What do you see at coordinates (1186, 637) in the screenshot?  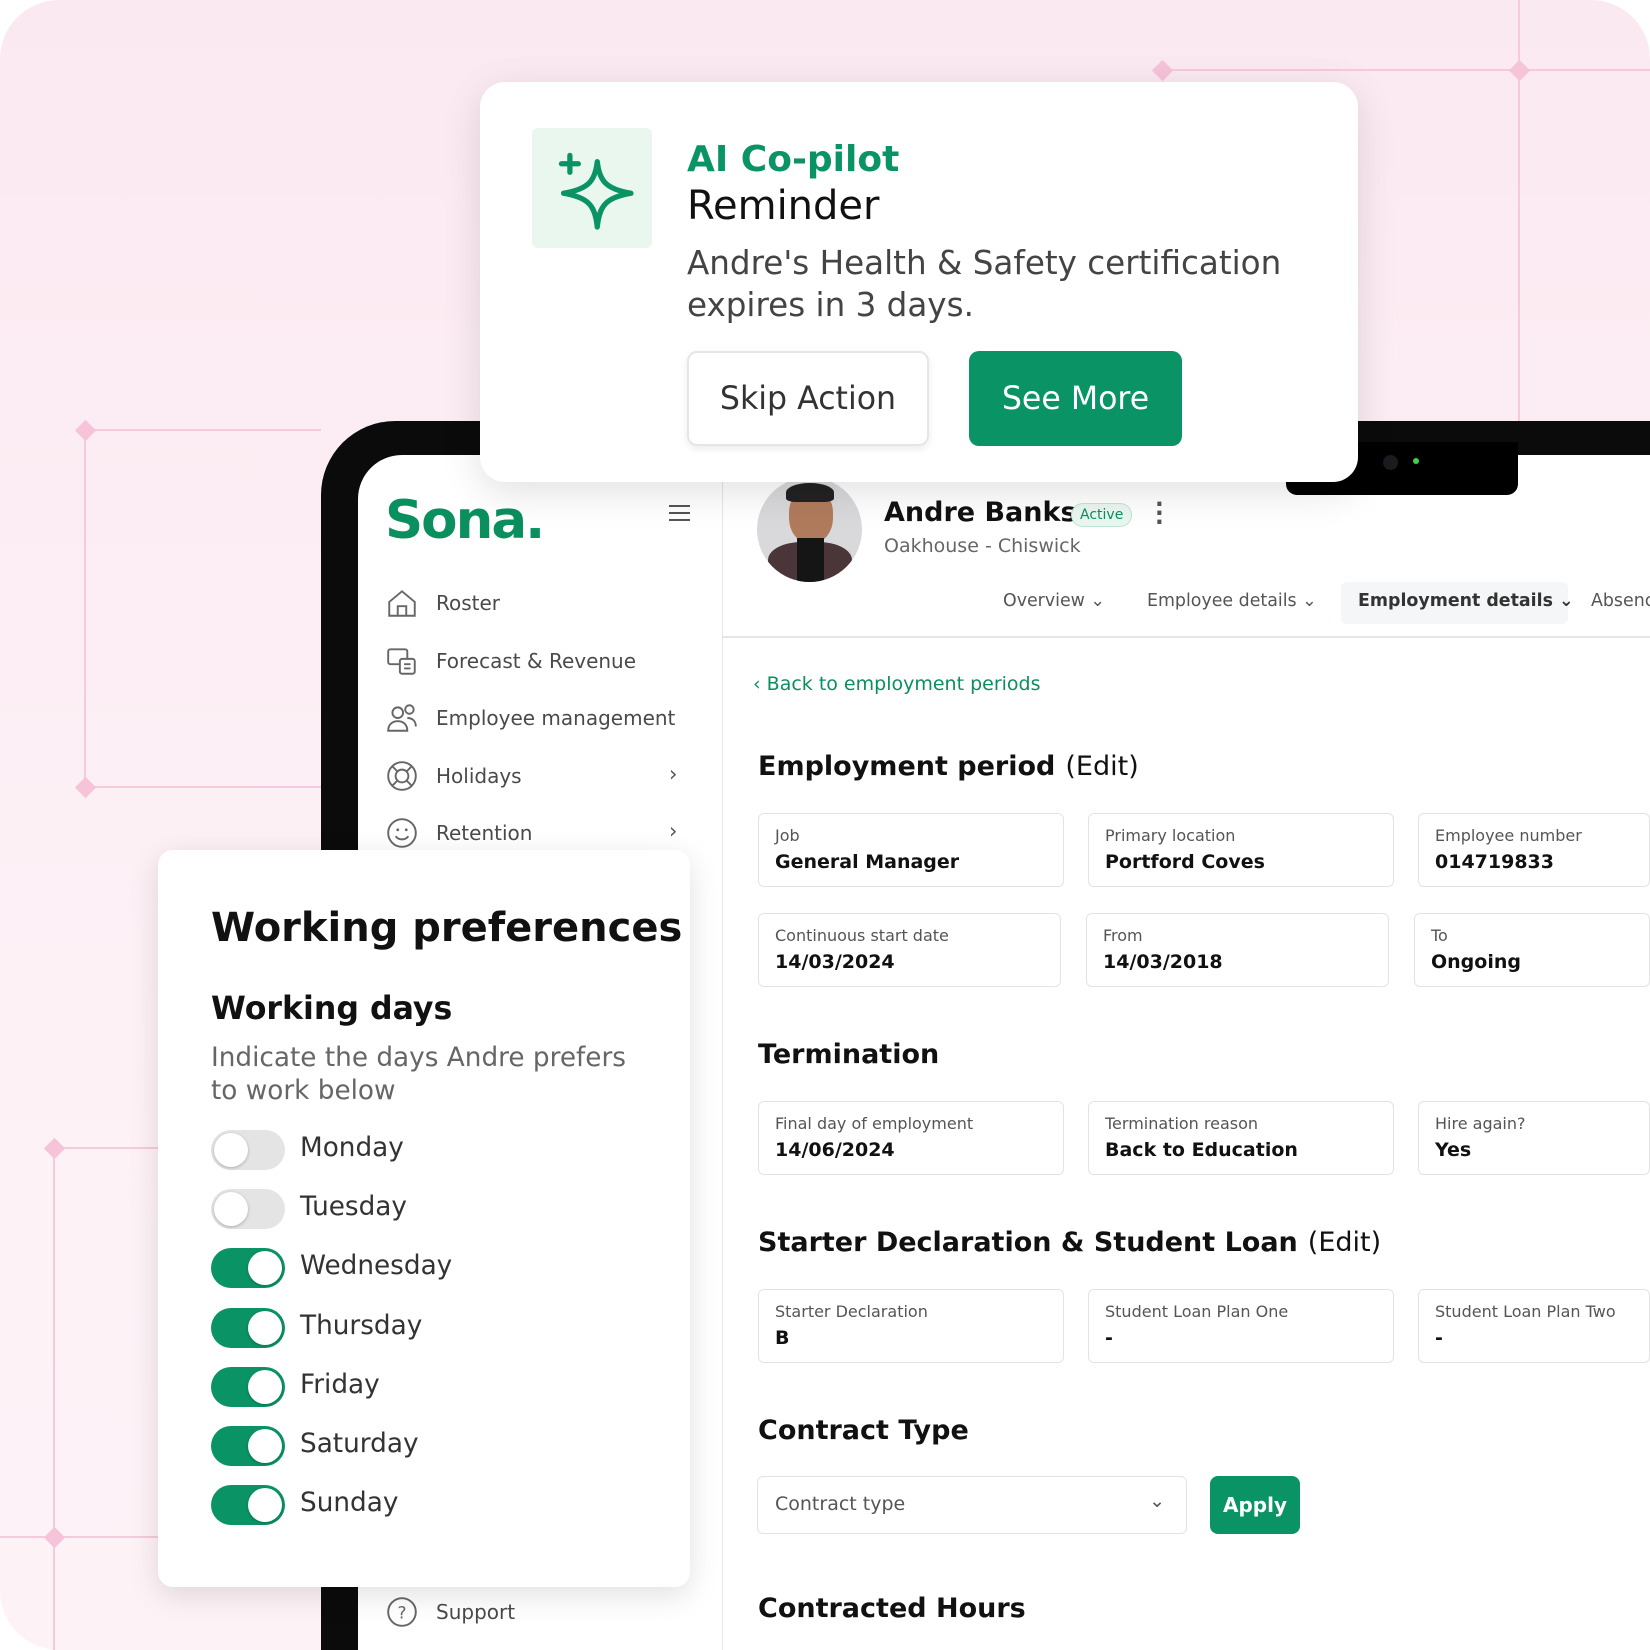 I see `header-divider` at bounding box center [1186, 637].